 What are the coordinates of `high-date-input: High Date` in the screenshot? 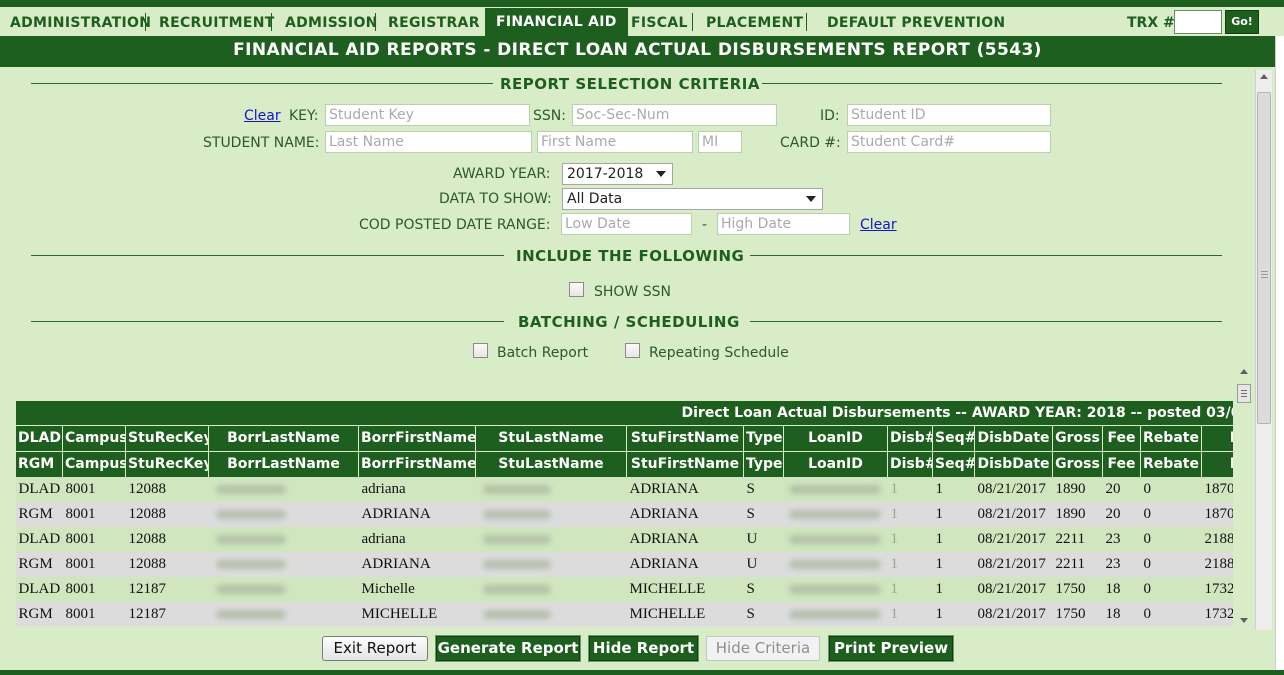 It's located at (783, 224).